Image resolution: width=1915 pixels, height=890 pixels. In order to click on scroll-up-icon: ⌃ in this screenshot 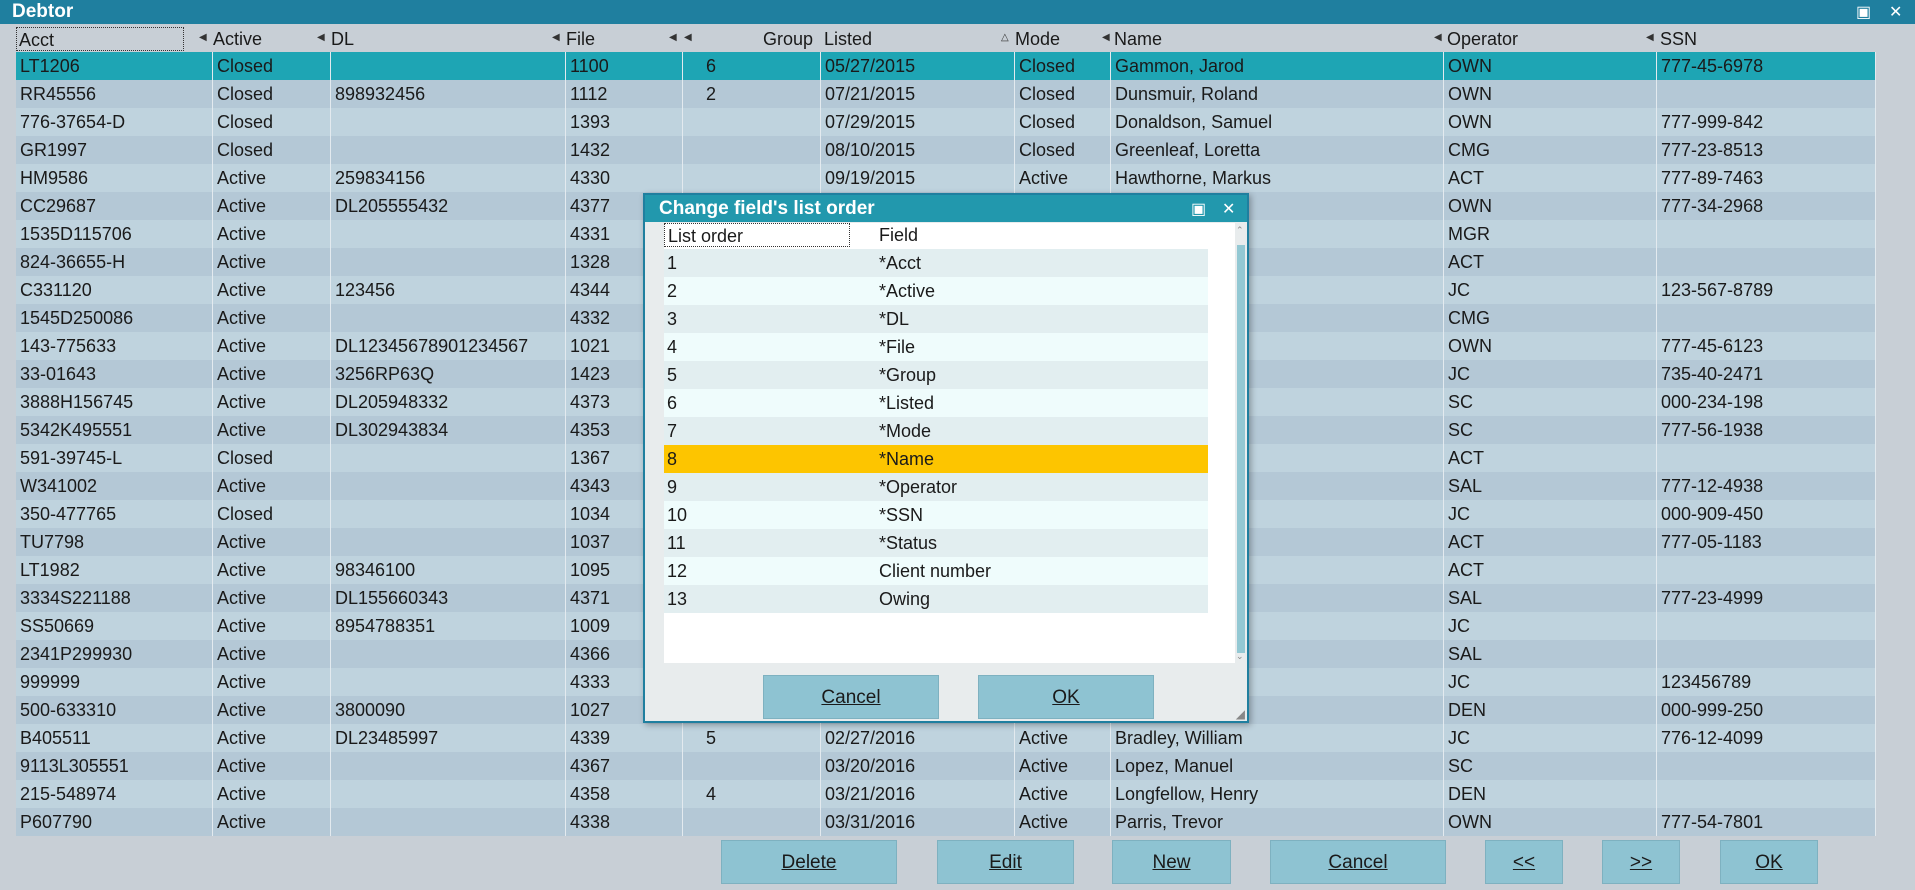, I will do `click(1240, 230)`.